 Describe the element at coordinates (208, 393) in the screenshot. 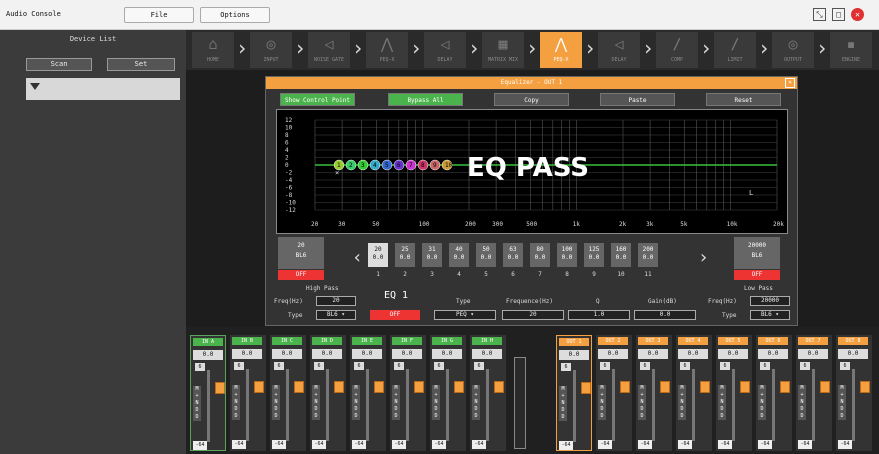

I see `channel-strip-in-a: IN A 0.0 6 M + N D D -64` at that location.